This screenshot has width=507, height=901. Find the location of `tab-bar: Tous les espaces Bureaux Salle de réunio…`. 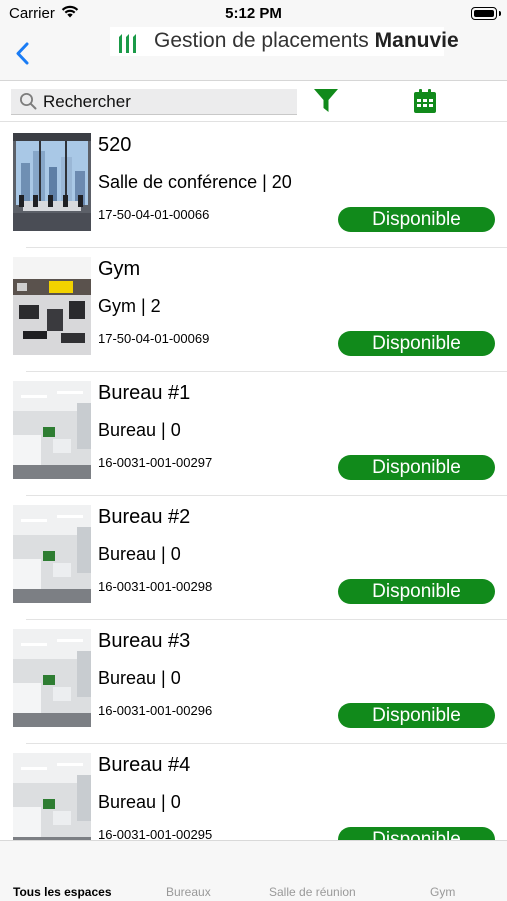

tab-bar: Tous les espaces Bureaux Salle de réunio… is located at coordinates (253, 870).